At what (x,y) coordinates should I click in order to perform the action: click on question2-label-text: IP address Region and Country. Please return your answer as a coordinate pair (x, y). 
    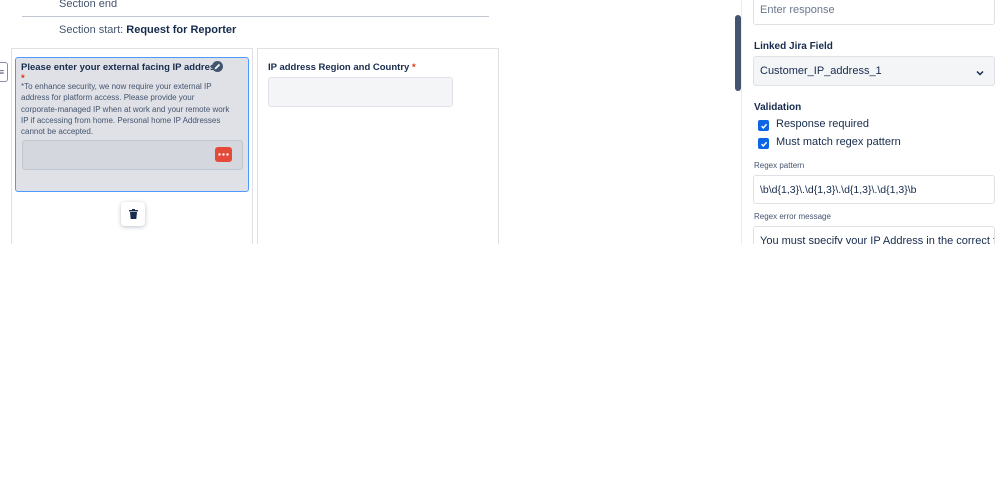
    Looking at the image, I should click on (339, 67).